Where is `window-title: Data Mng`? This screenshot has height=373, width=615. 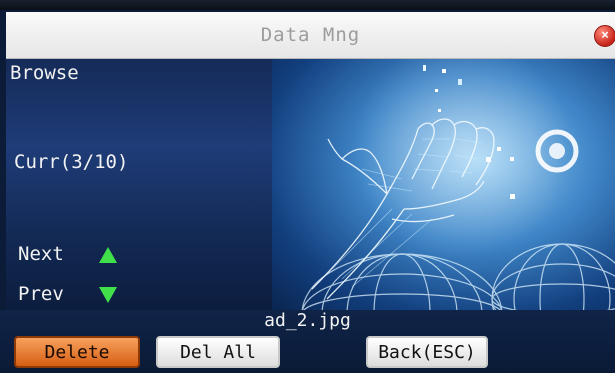
window-title: Data Mng is located at coordinates (310, 35).